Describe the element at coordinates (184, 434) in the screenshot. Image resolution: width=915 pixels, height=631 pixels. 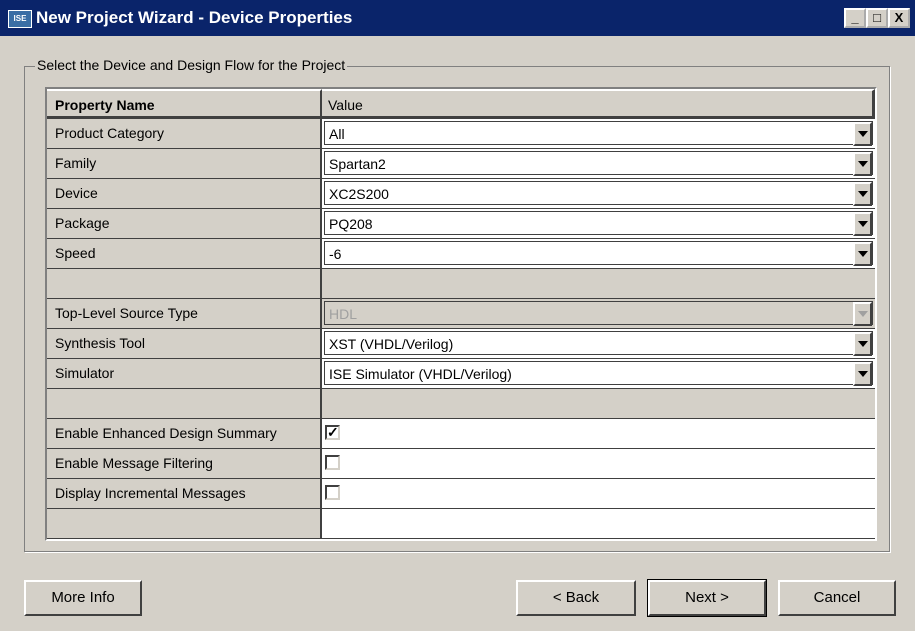
I see `row-label: Enable Enhanced Design Summary` at that location.